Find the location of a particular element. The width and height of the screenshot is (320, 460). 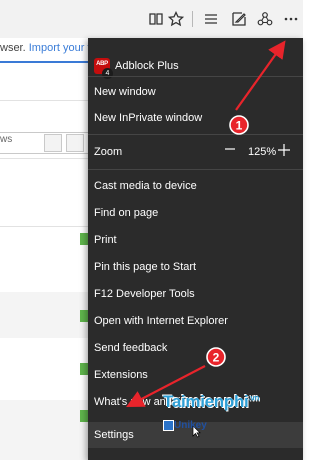

page-accent-line is located at coordinates (44, 62).